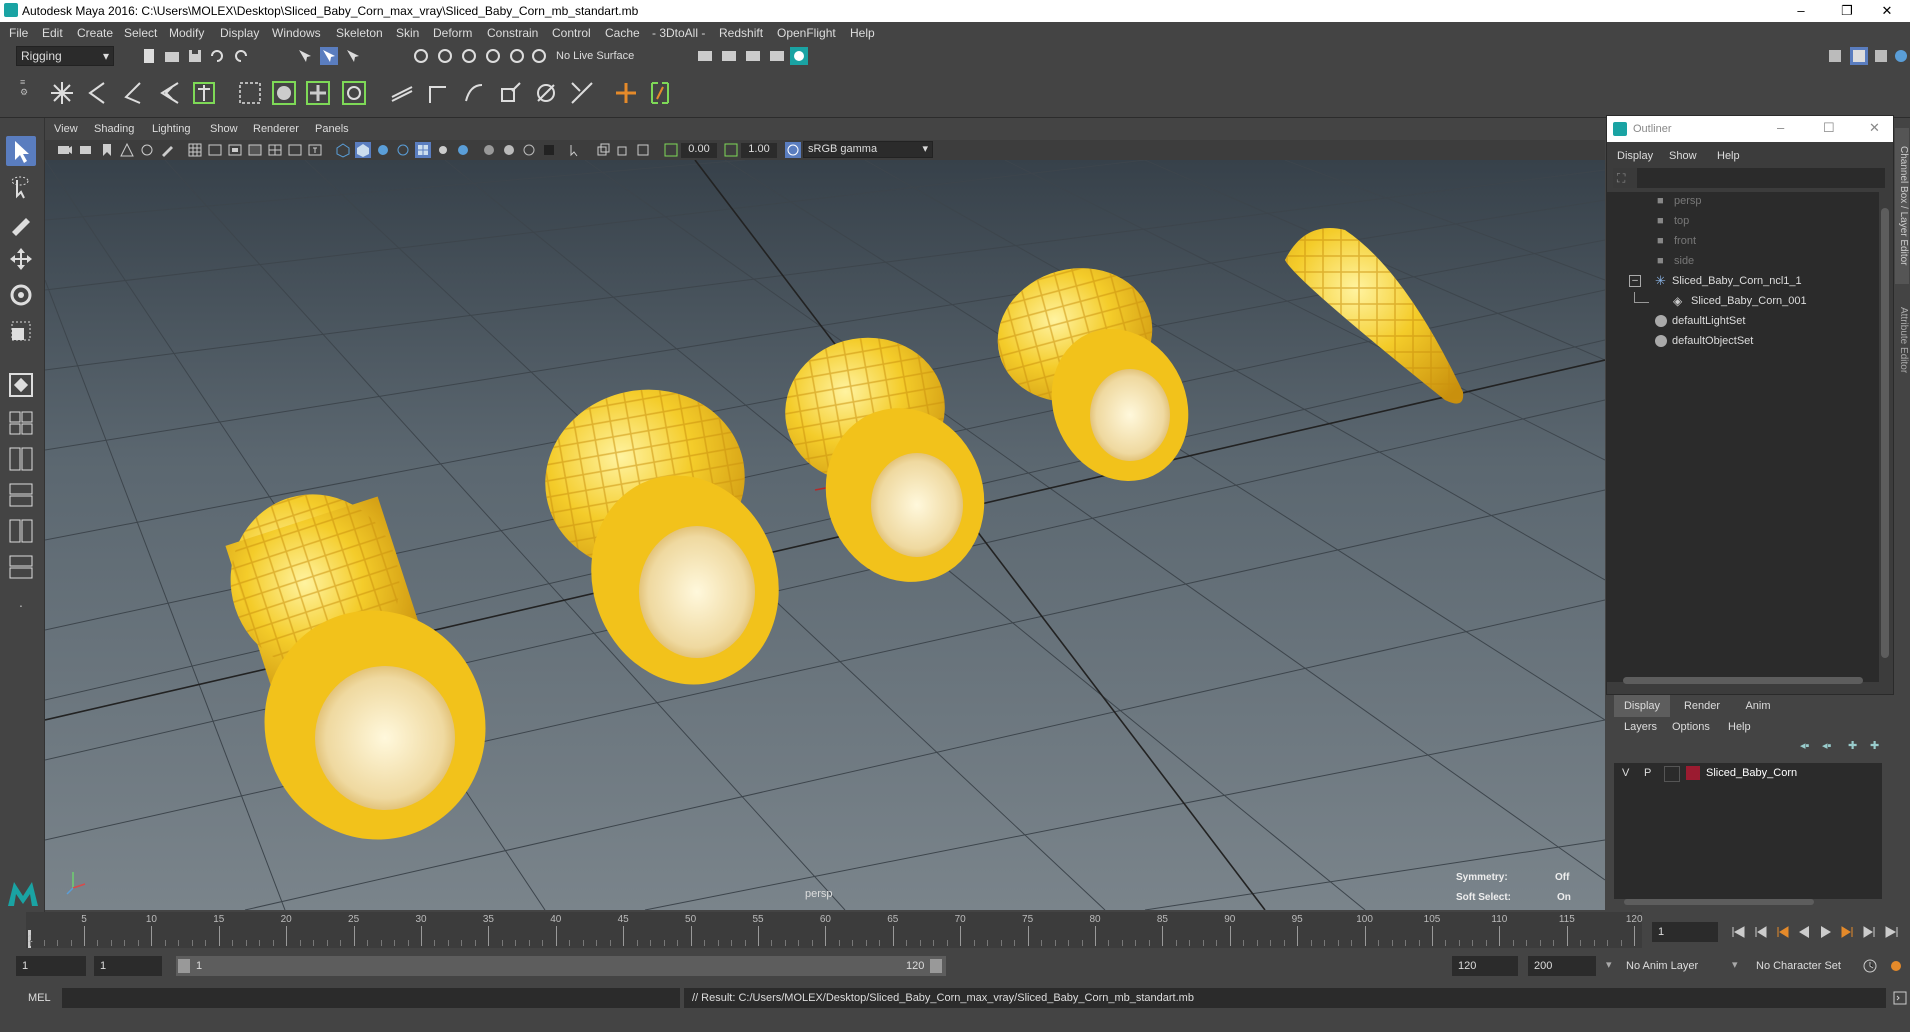 The image size is (1910, 1032). Describe the element at coordinates (318, 93) in the screenshot. I see `paint-weights-icon` at that location.